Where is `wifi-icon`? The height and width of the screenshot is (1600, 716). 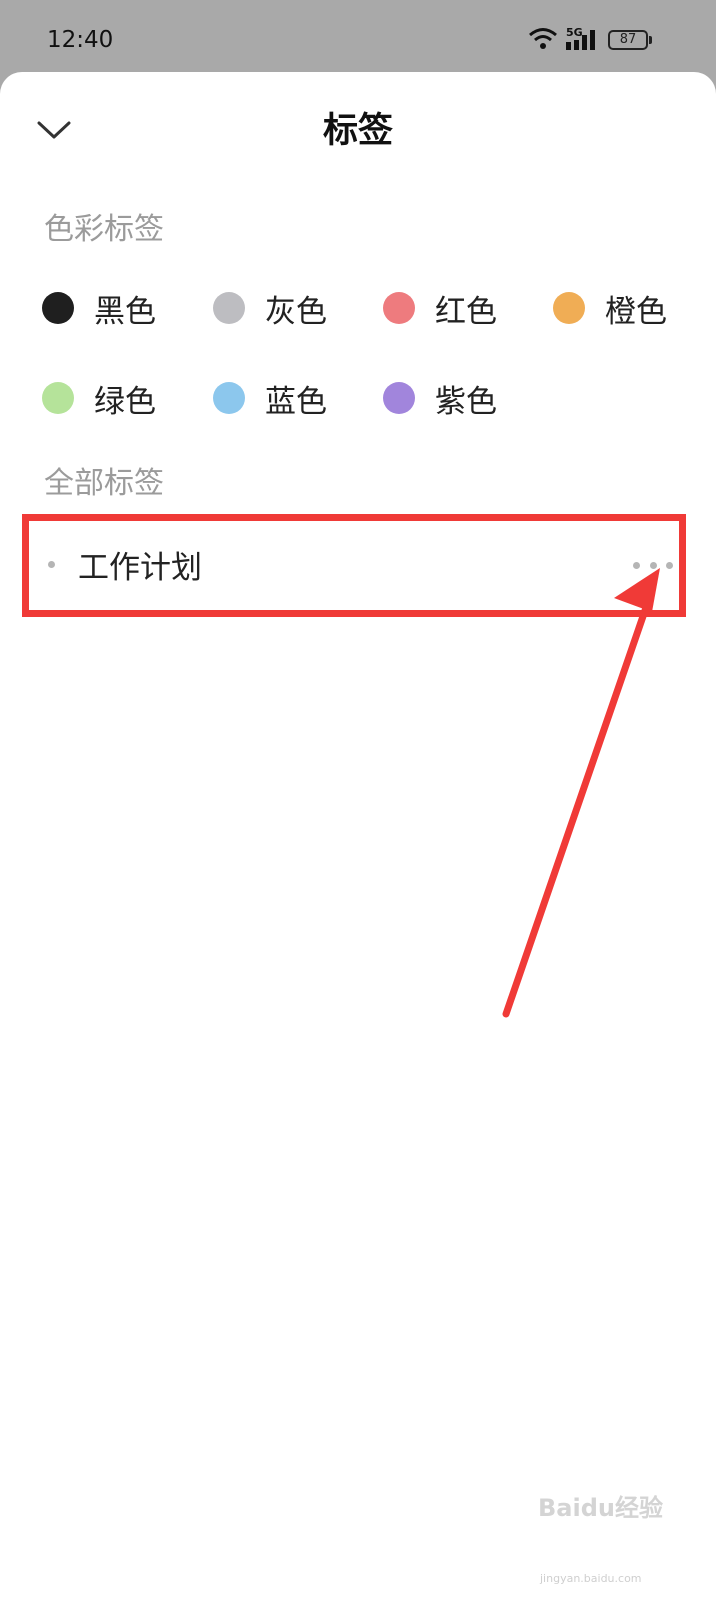 wifi-icon is located at coordinates (543, 38).